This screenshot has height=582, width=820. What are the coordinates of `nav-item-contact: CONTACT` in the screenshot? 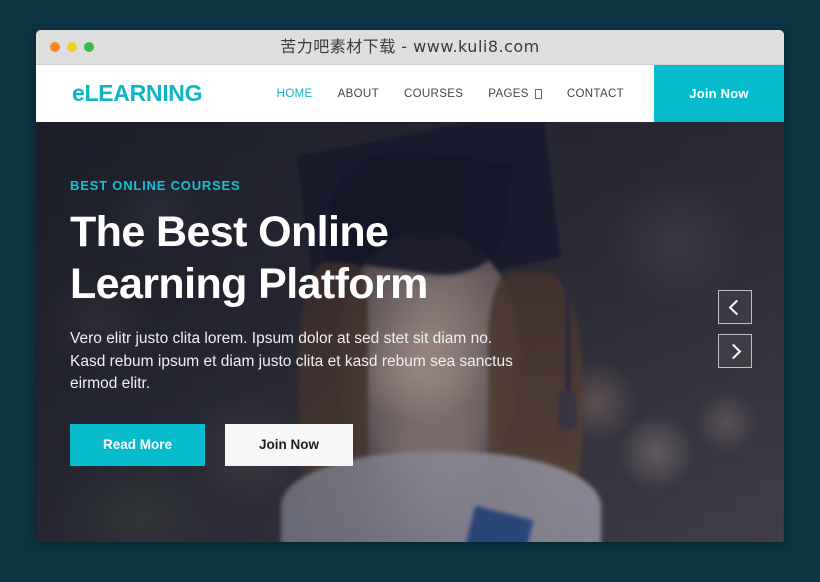 It's located at (595, 94).